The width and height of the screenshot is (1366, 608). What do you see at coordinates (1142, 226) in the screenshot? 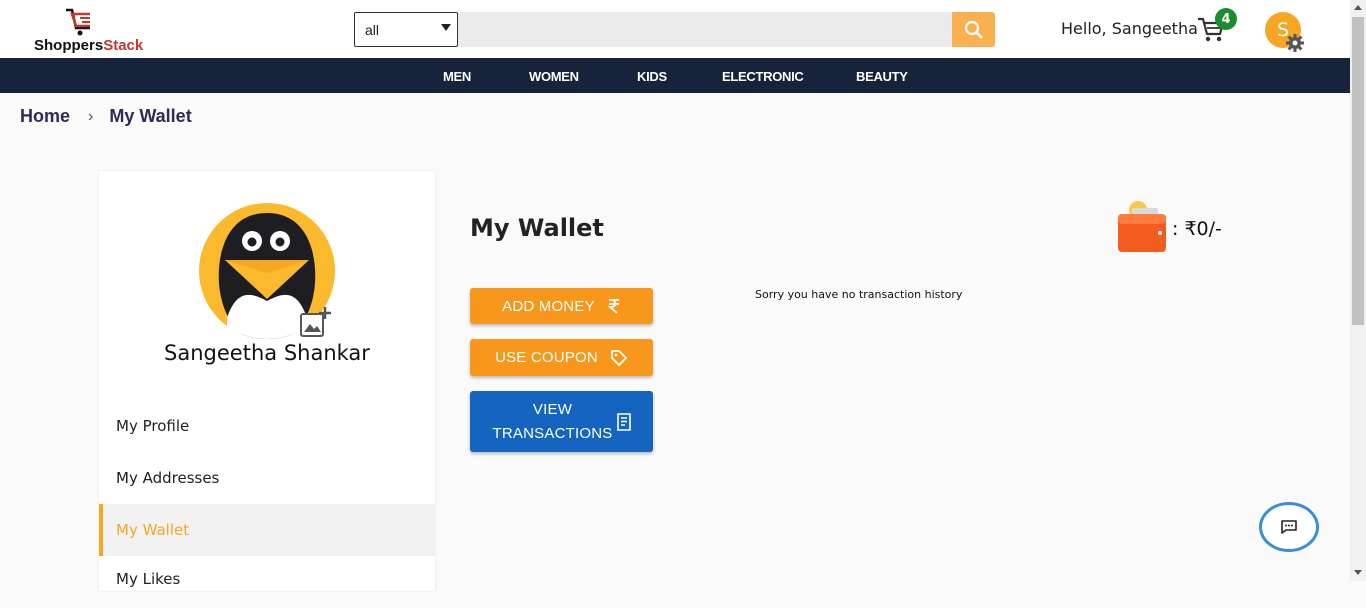
I see `wallet-icon` at bounding box center [1142, 226].